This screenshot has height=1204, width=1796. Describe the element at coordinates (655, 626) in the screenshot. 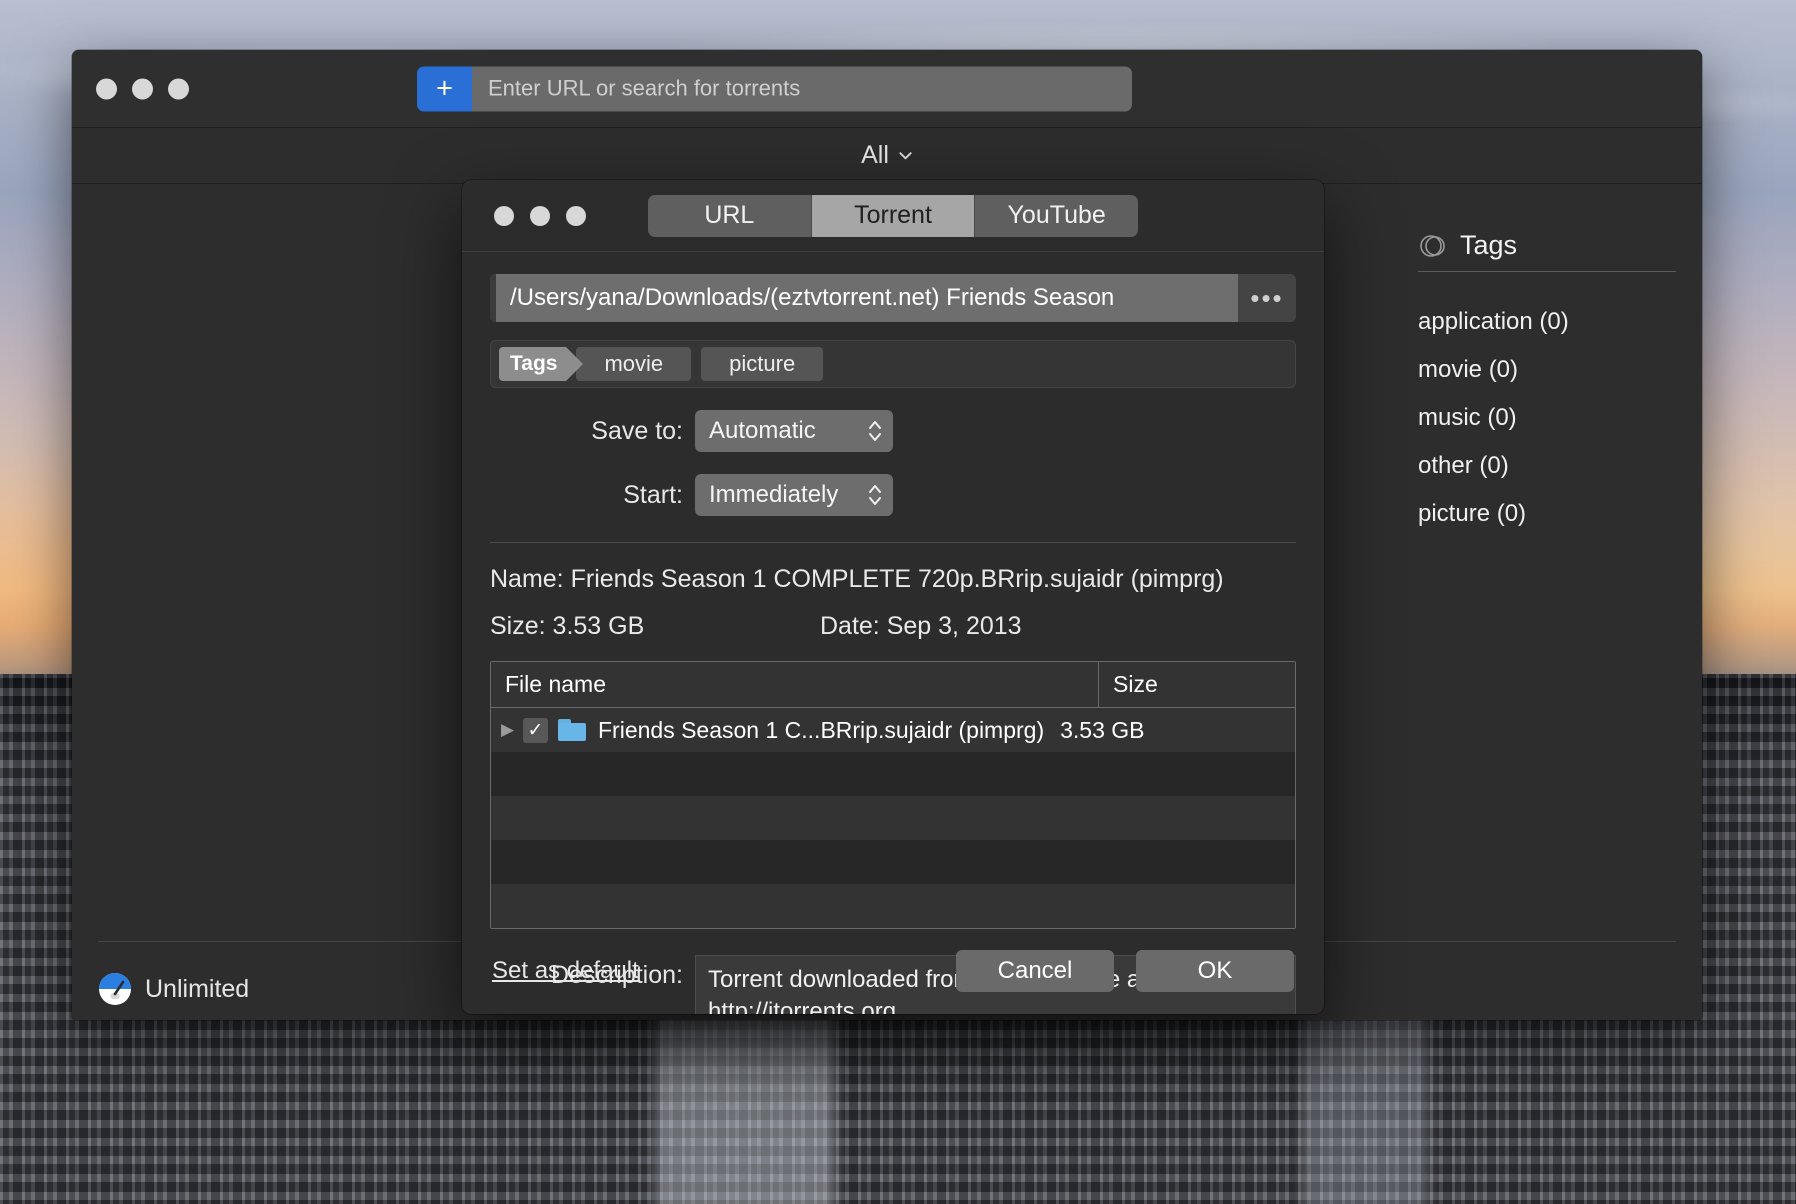

I see `torrent-size-line: Size: 3.53 GB` at that location.